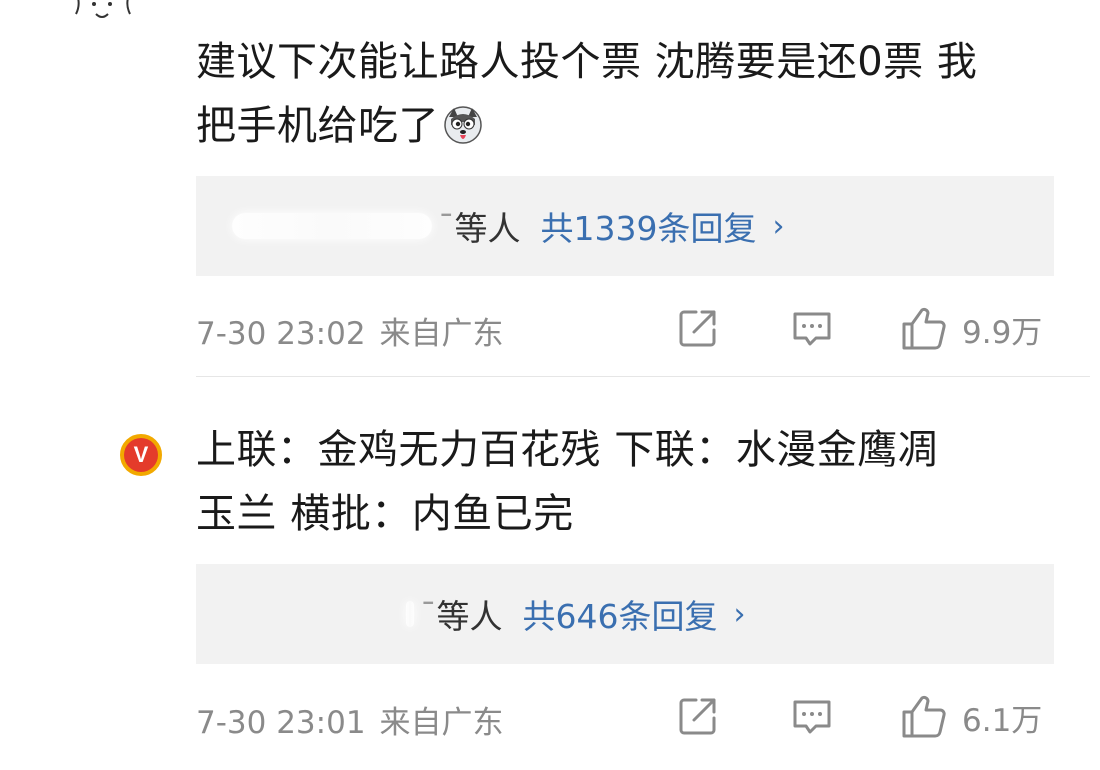 This screenshot has height=770, width=1100. I want to click on comment-date: 7-30 23:01, so click(281, 723).